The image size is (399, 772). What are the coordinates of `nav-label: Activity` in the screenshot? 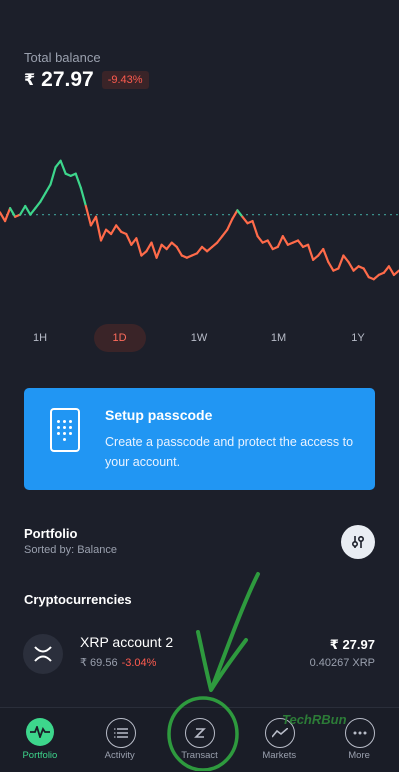 It's located at (119, 755).